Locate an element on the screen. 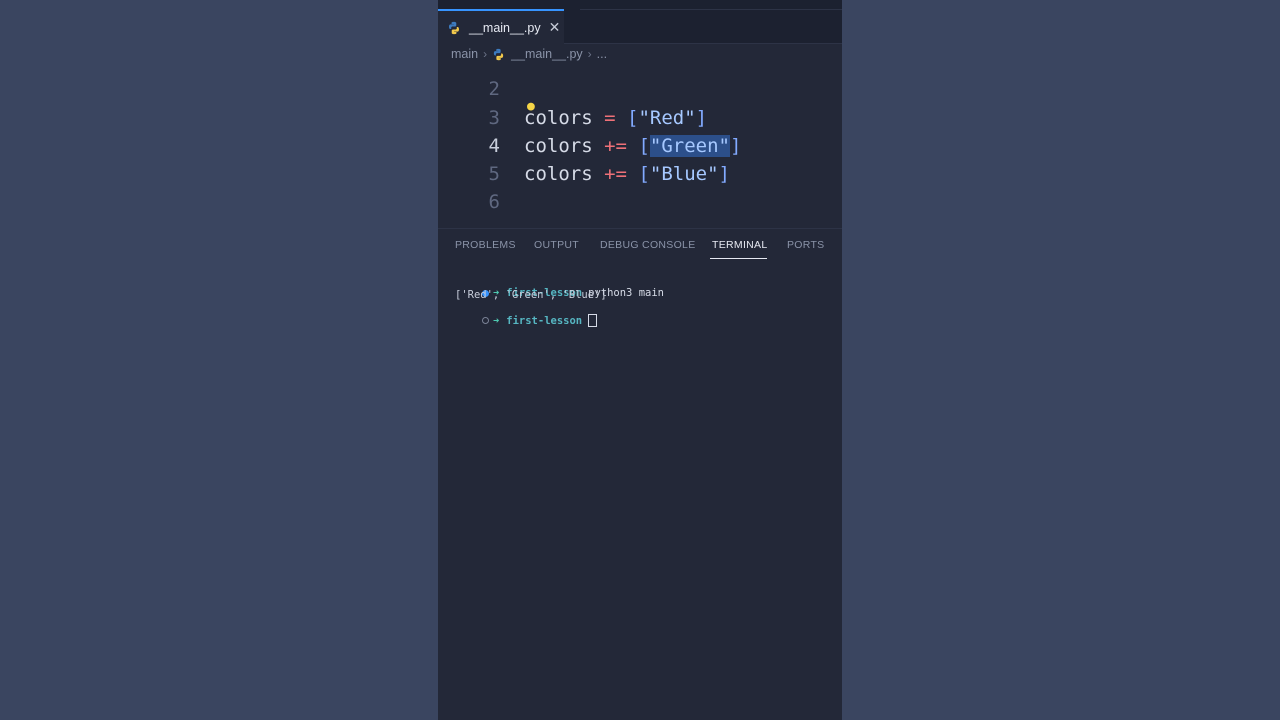 The width and height of the screenshot is (1280, 720). terminal-output: ['Red', 'Green', 'Blue'] is located at coordinates (531, 295).